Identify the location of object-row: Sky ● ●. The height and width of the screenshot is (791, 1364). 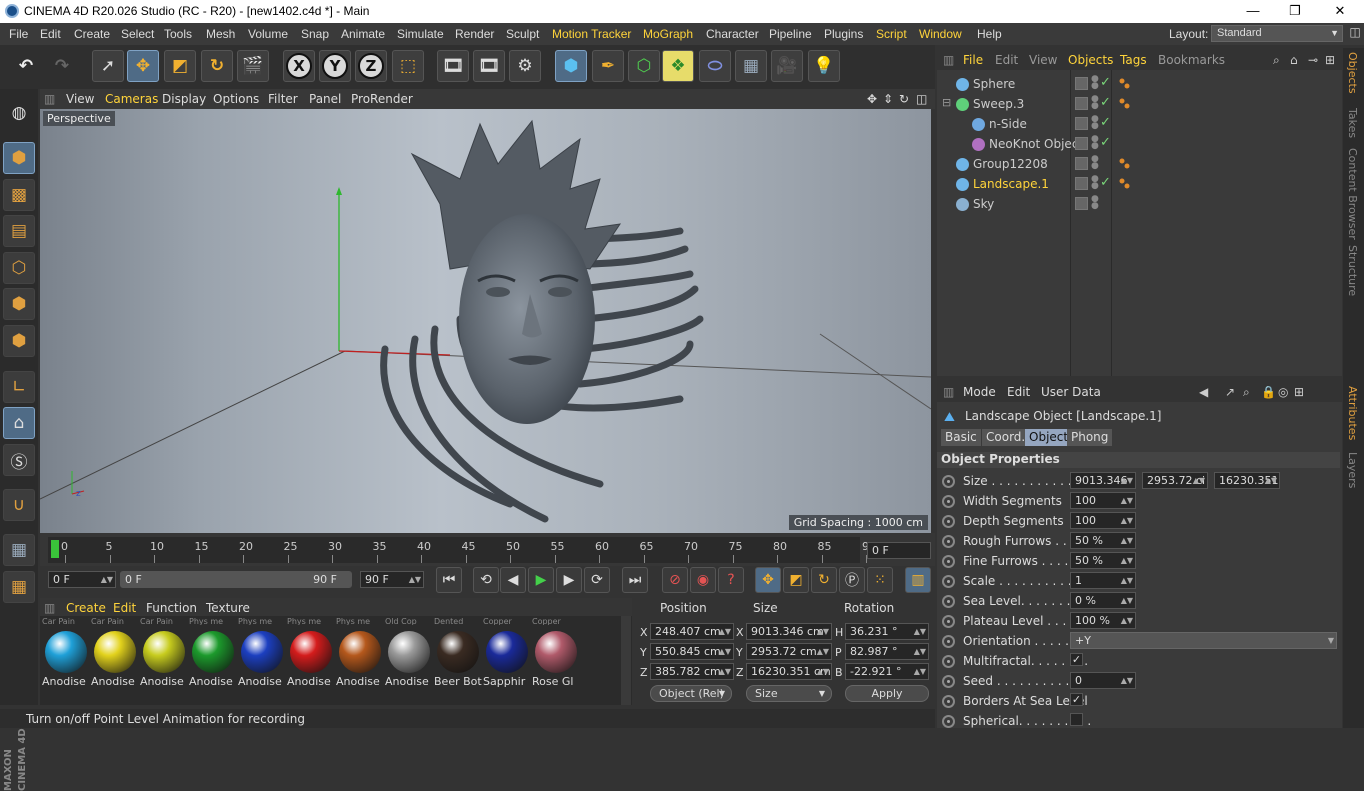
(1140, 204).